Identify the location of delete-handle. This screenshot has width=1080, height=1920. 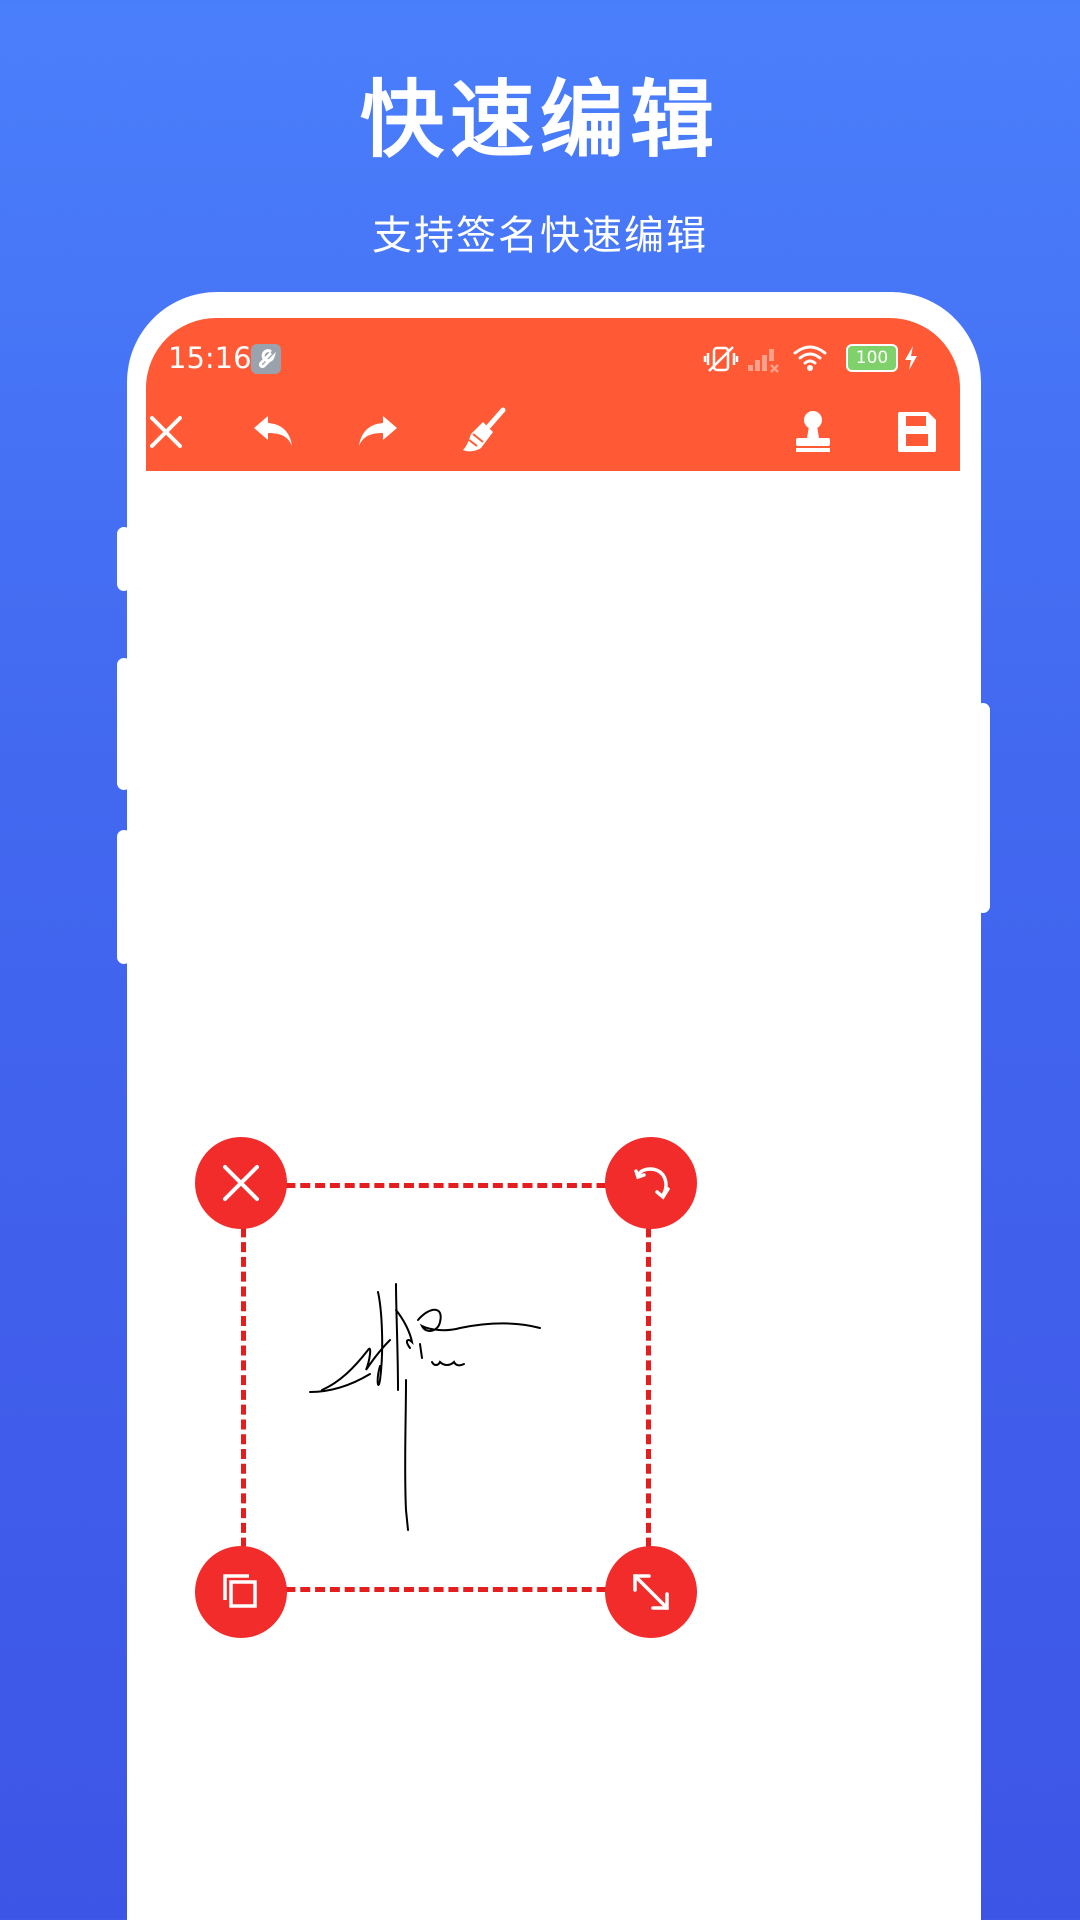
(241, 1183).